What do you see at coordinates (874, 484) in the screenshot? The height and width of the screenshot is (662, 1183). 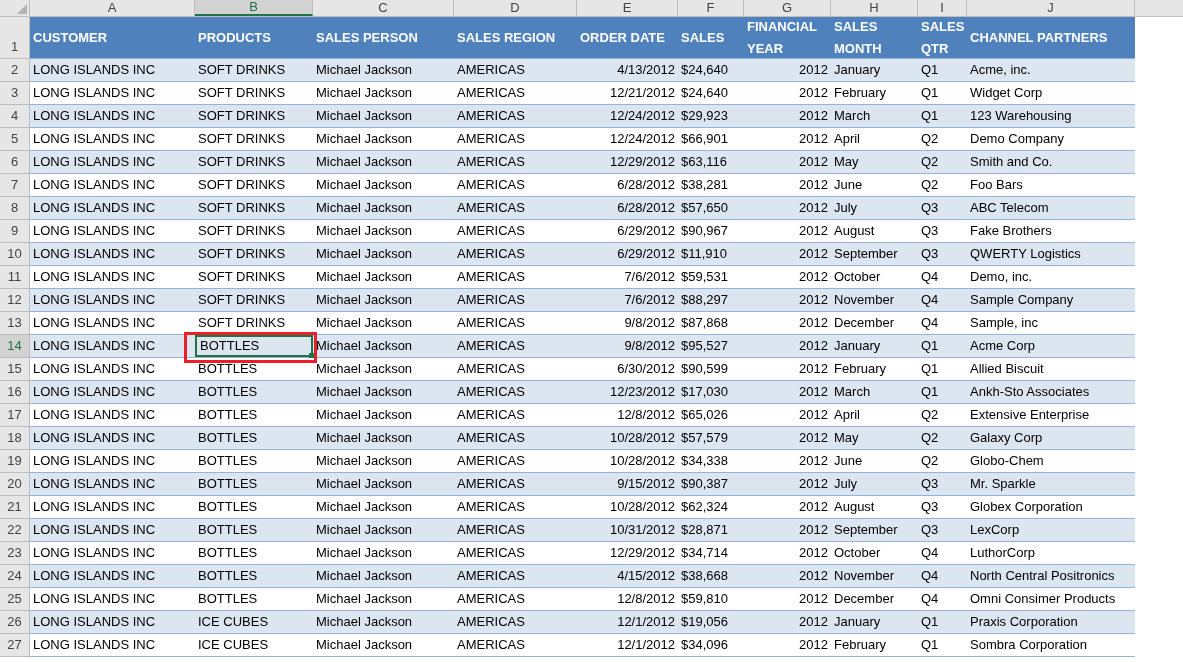 I see `table-cell: July` at bounding box center [874, 484].